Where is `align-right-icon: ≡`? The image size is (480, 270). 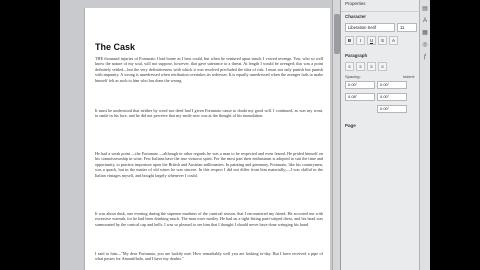 align-right-icon: ≡ is located at coordinates (371, 66).